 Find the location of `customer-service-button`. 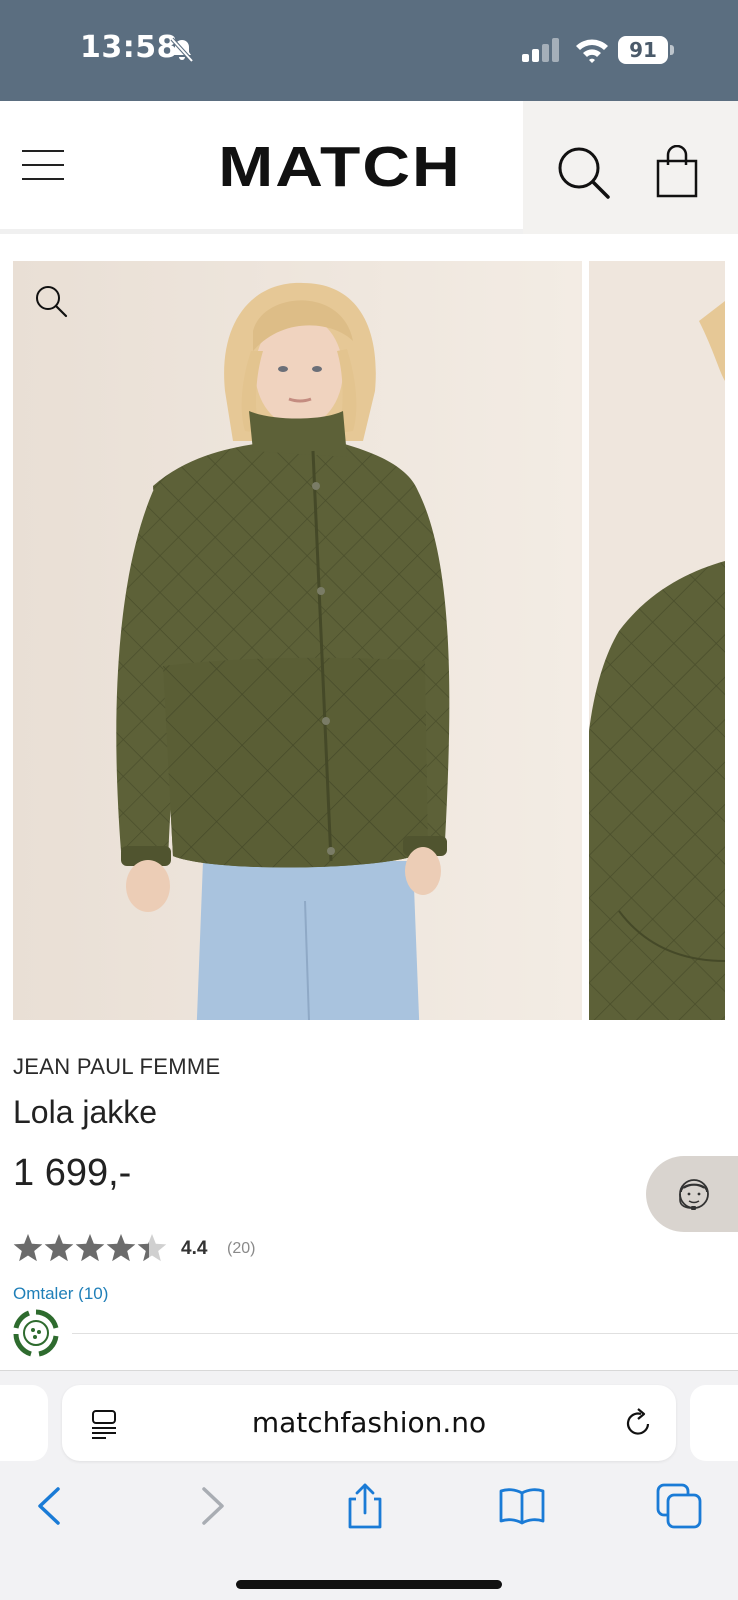

customer-service-button is located at coordinates (692, 1194).